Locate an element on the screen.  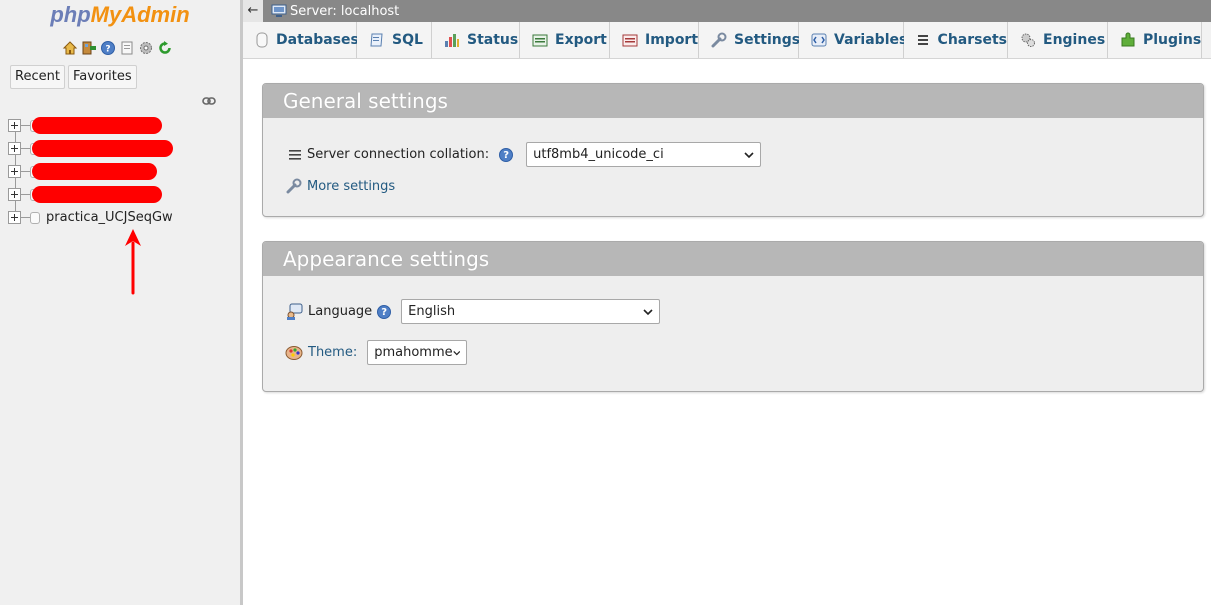
tab-label: Import is located at coordinates (672, 40).